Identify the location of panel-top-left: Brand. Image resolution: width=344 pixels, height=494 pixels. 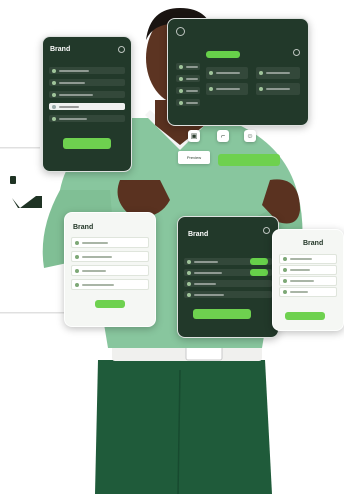
(87, 104).